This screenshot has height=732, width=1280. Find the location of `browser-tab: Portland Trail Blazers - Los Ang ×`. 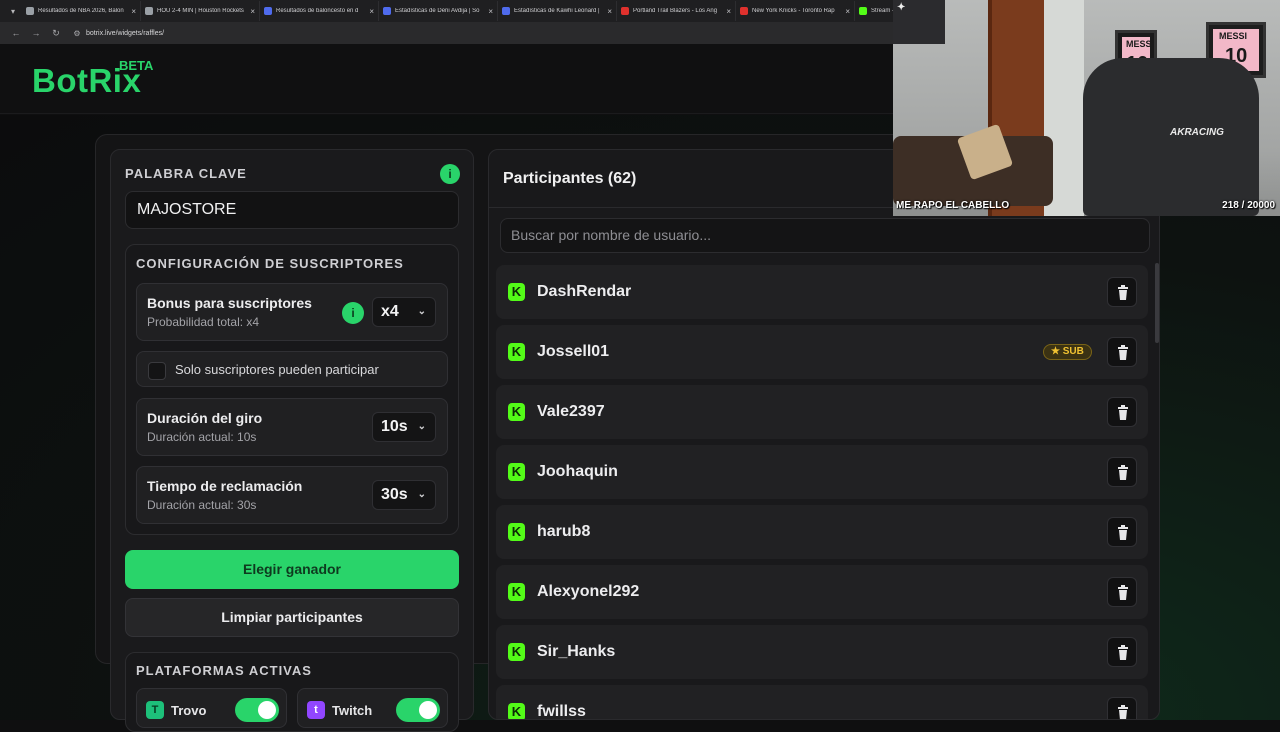

browser-tab: Portland Trail Blazers - Los Ang × is located at coordinates (676, 11).